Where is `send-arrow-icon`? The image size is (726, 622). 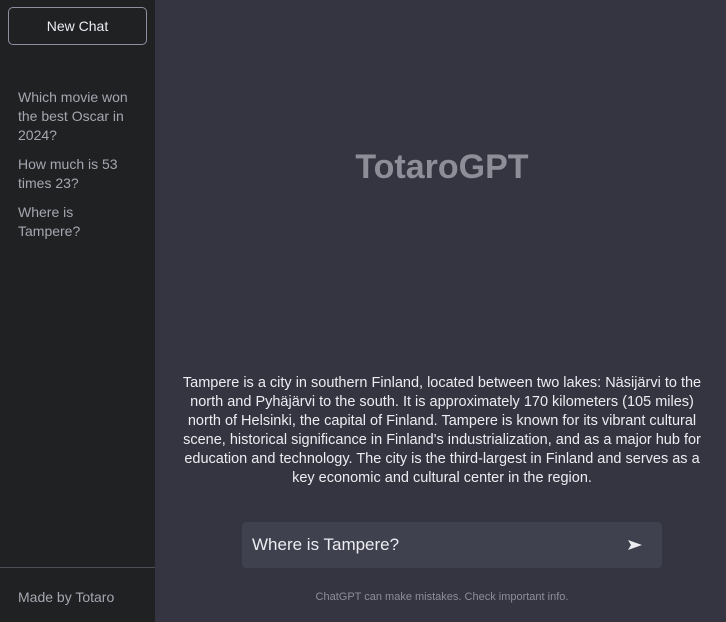
send-arrow-icon is located at coordinates (635, 545).